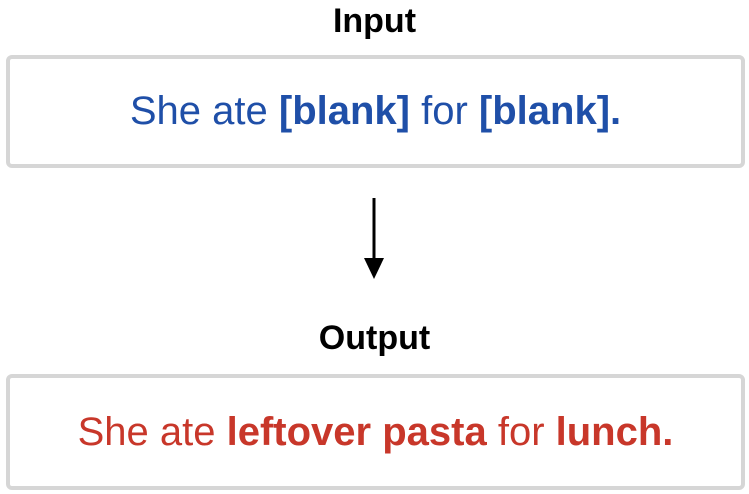 This screenshot has height=494, width=749. I want to click on input-blank-2: [blank]., so click(550, 111).